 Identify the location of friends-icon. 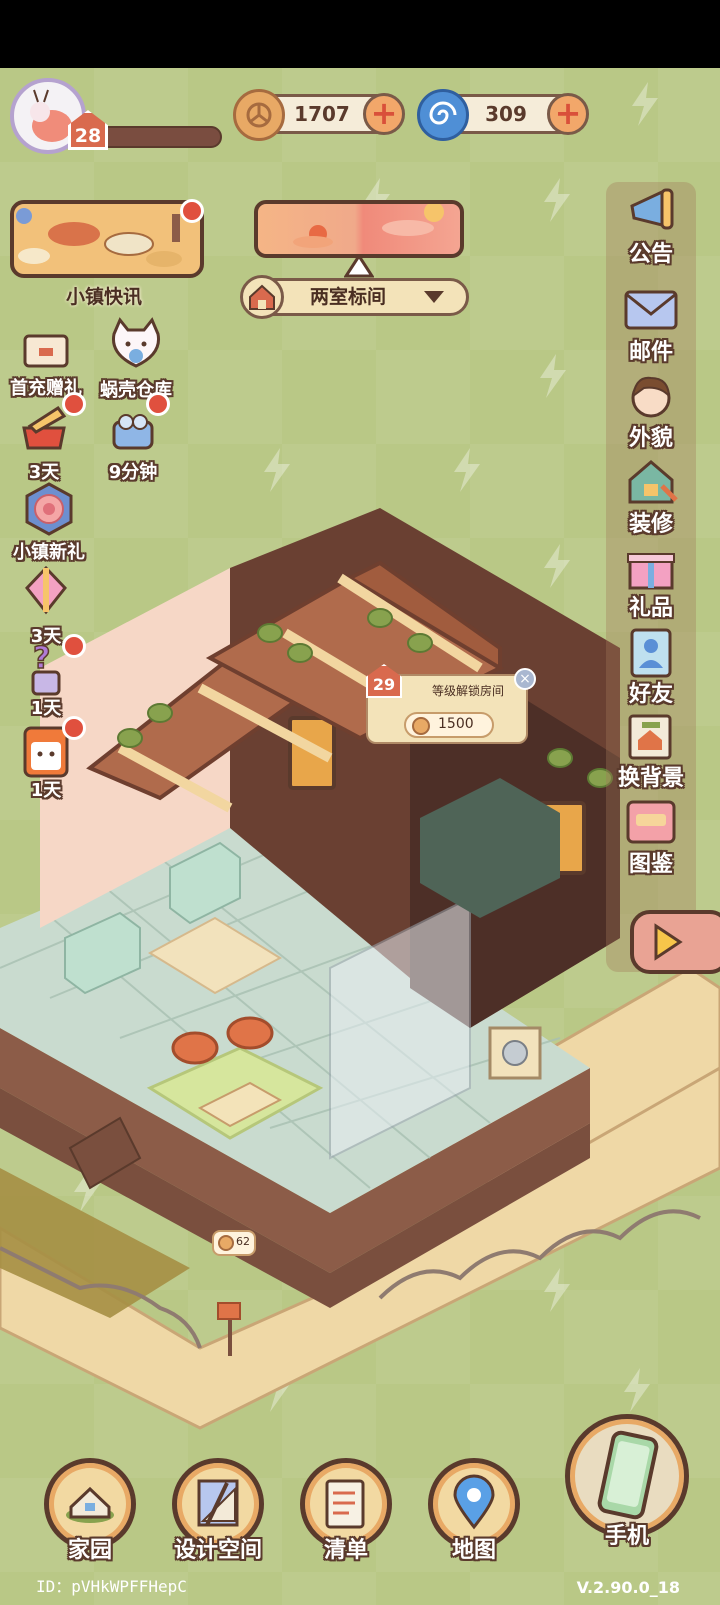
(651, 653).